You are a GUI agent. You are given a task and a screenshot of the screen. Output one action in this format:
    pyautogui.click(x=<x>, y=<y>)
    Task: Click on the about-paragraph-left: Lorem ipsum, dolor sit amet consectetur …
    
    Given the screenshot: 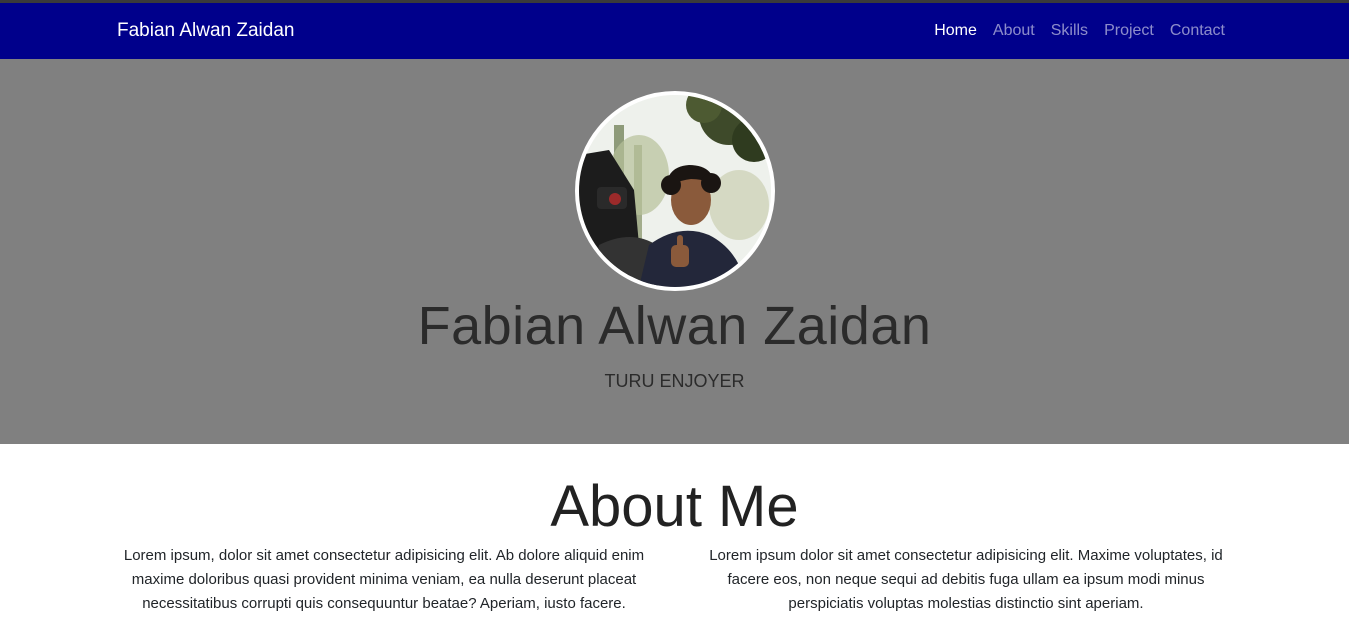 What is the action you would take?
    pyautogui.click(x=384, y=579)
    